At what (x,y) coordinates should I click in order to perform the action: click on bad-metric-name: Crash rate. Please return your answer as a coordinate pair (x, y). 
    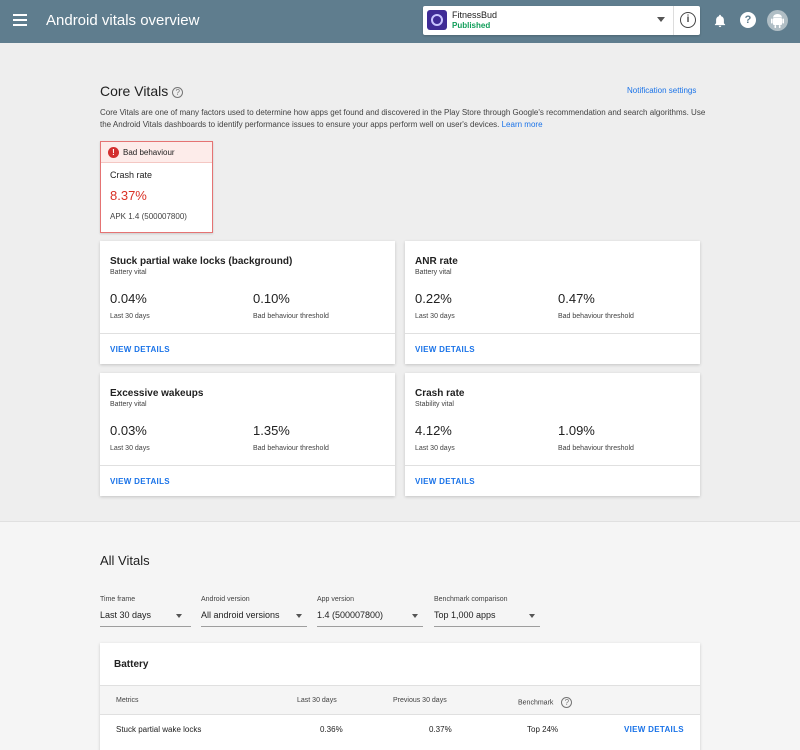
    Looking at the image, I should click on (131, 175).